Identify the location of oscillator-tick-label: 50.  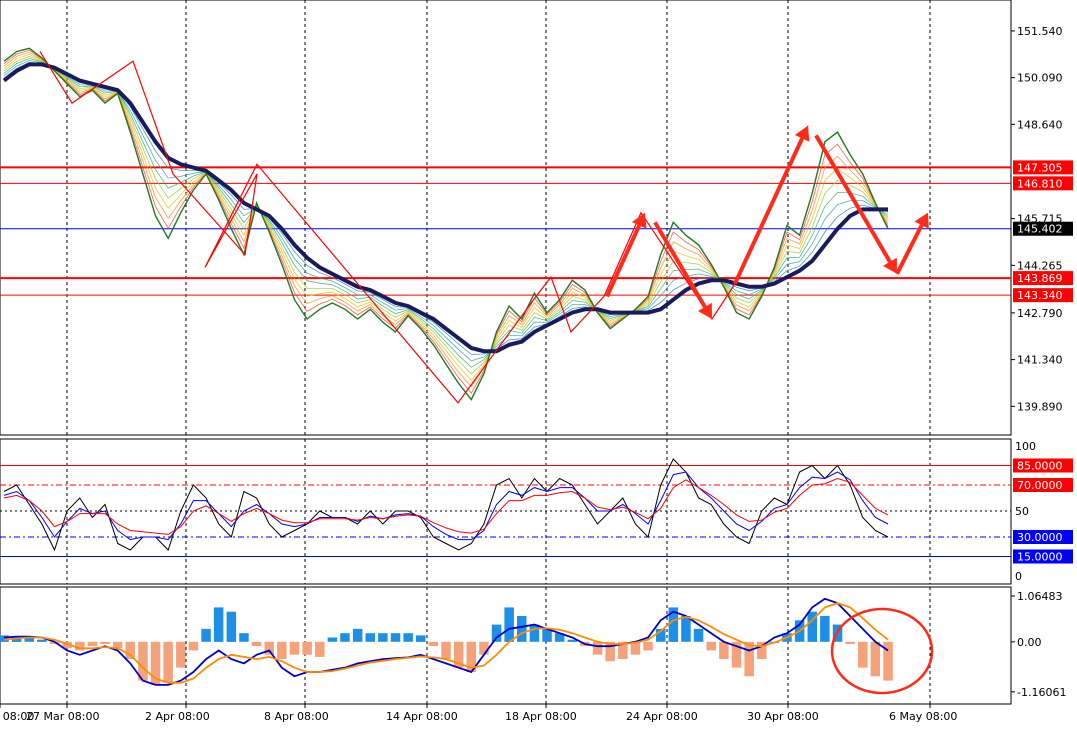
(1022, 511).